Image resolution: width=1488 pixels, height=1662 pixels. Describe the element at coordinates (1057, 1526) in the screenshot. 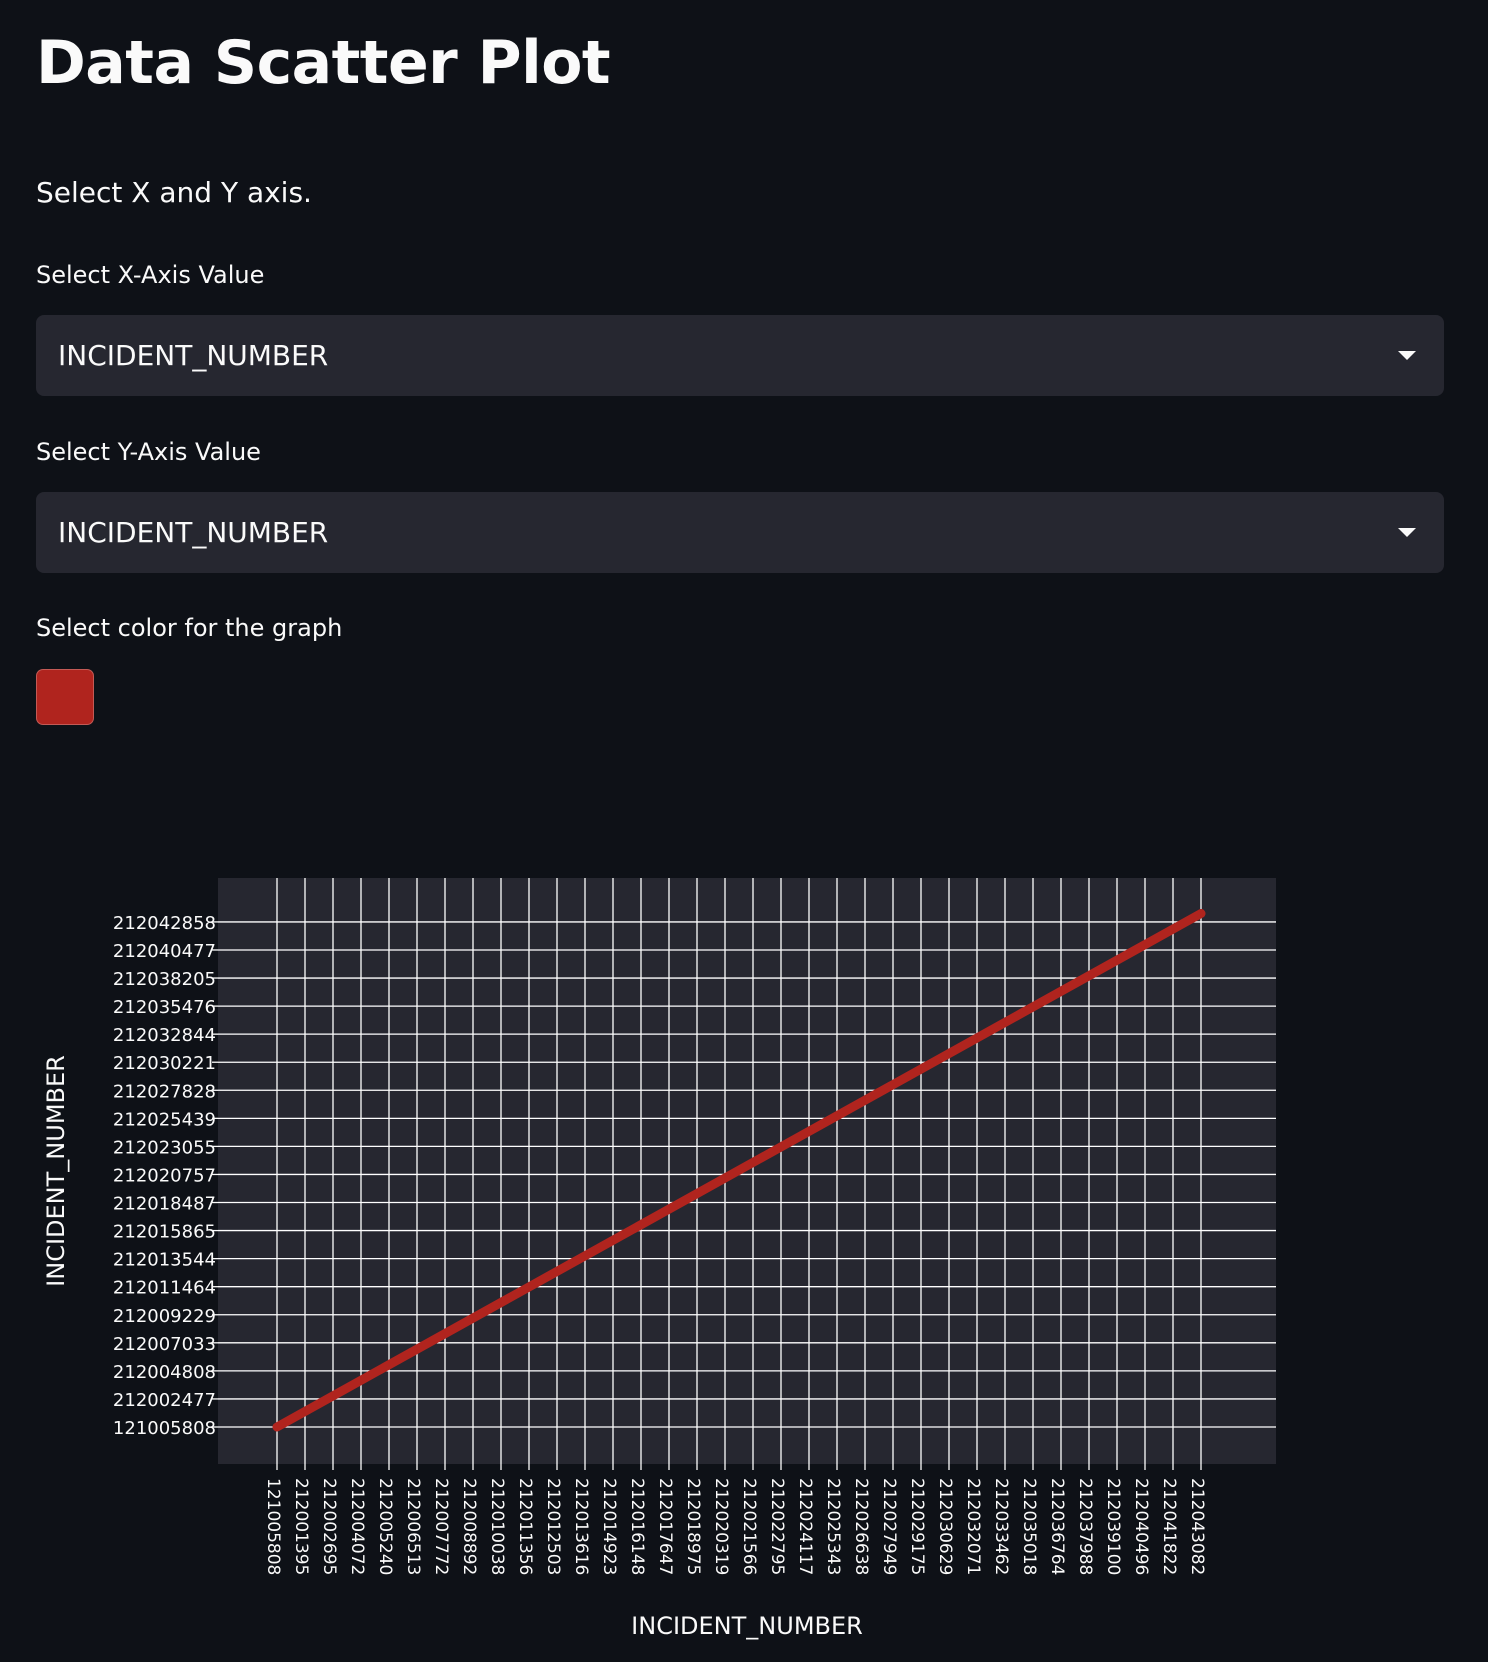

I see `x-tick-label: 212036764` at that location.